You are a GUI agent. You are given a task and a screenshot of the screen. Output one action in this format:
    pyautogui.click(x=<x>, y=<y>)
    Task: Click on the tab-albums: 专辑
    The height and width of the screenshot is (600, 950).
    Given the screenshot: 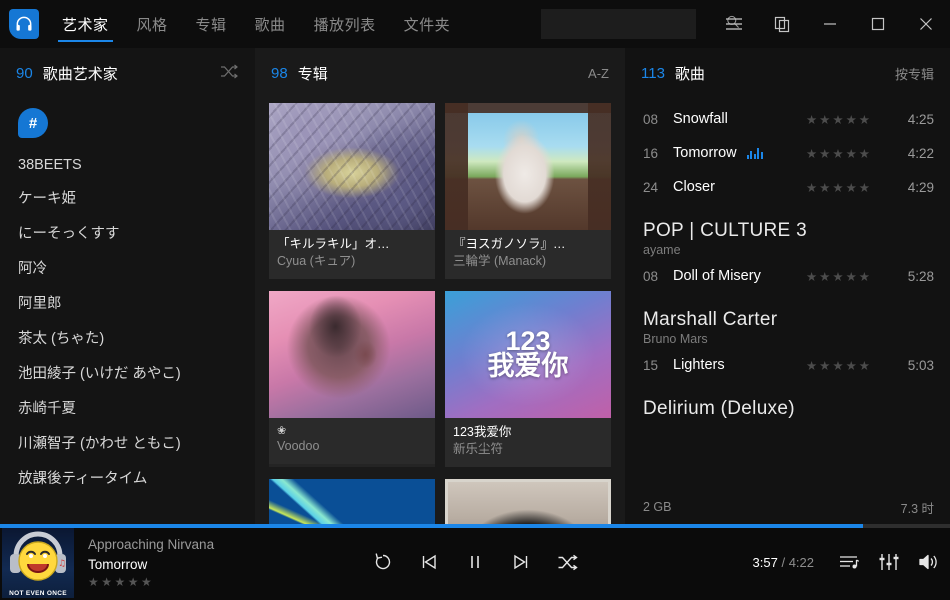 What is the action you would take?
    pyautogui.click(x=211, y=24)
    